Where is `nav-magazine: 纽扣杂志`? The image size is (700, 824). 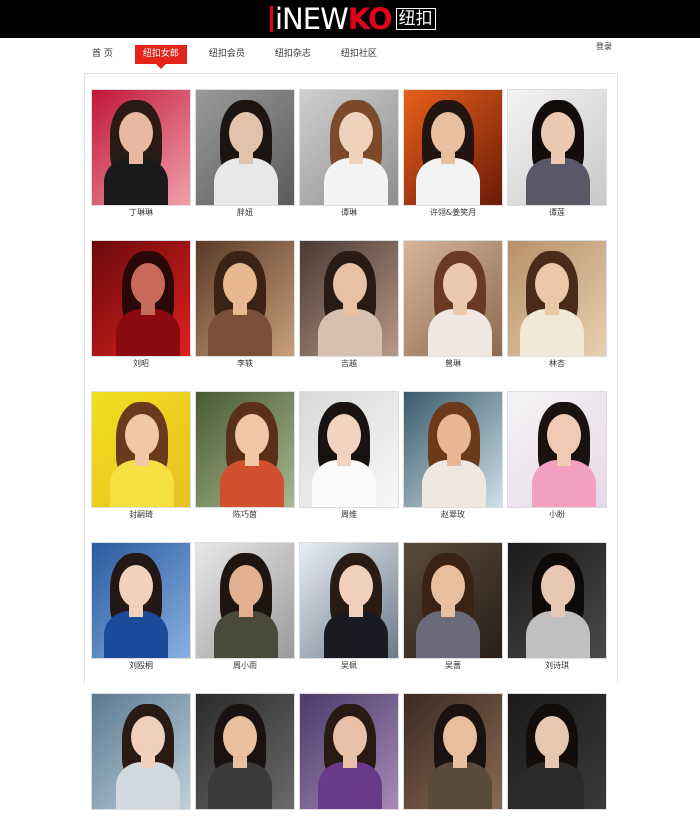 nav-magazine: 纽扣杂志 is located at coordinates (293, 54).